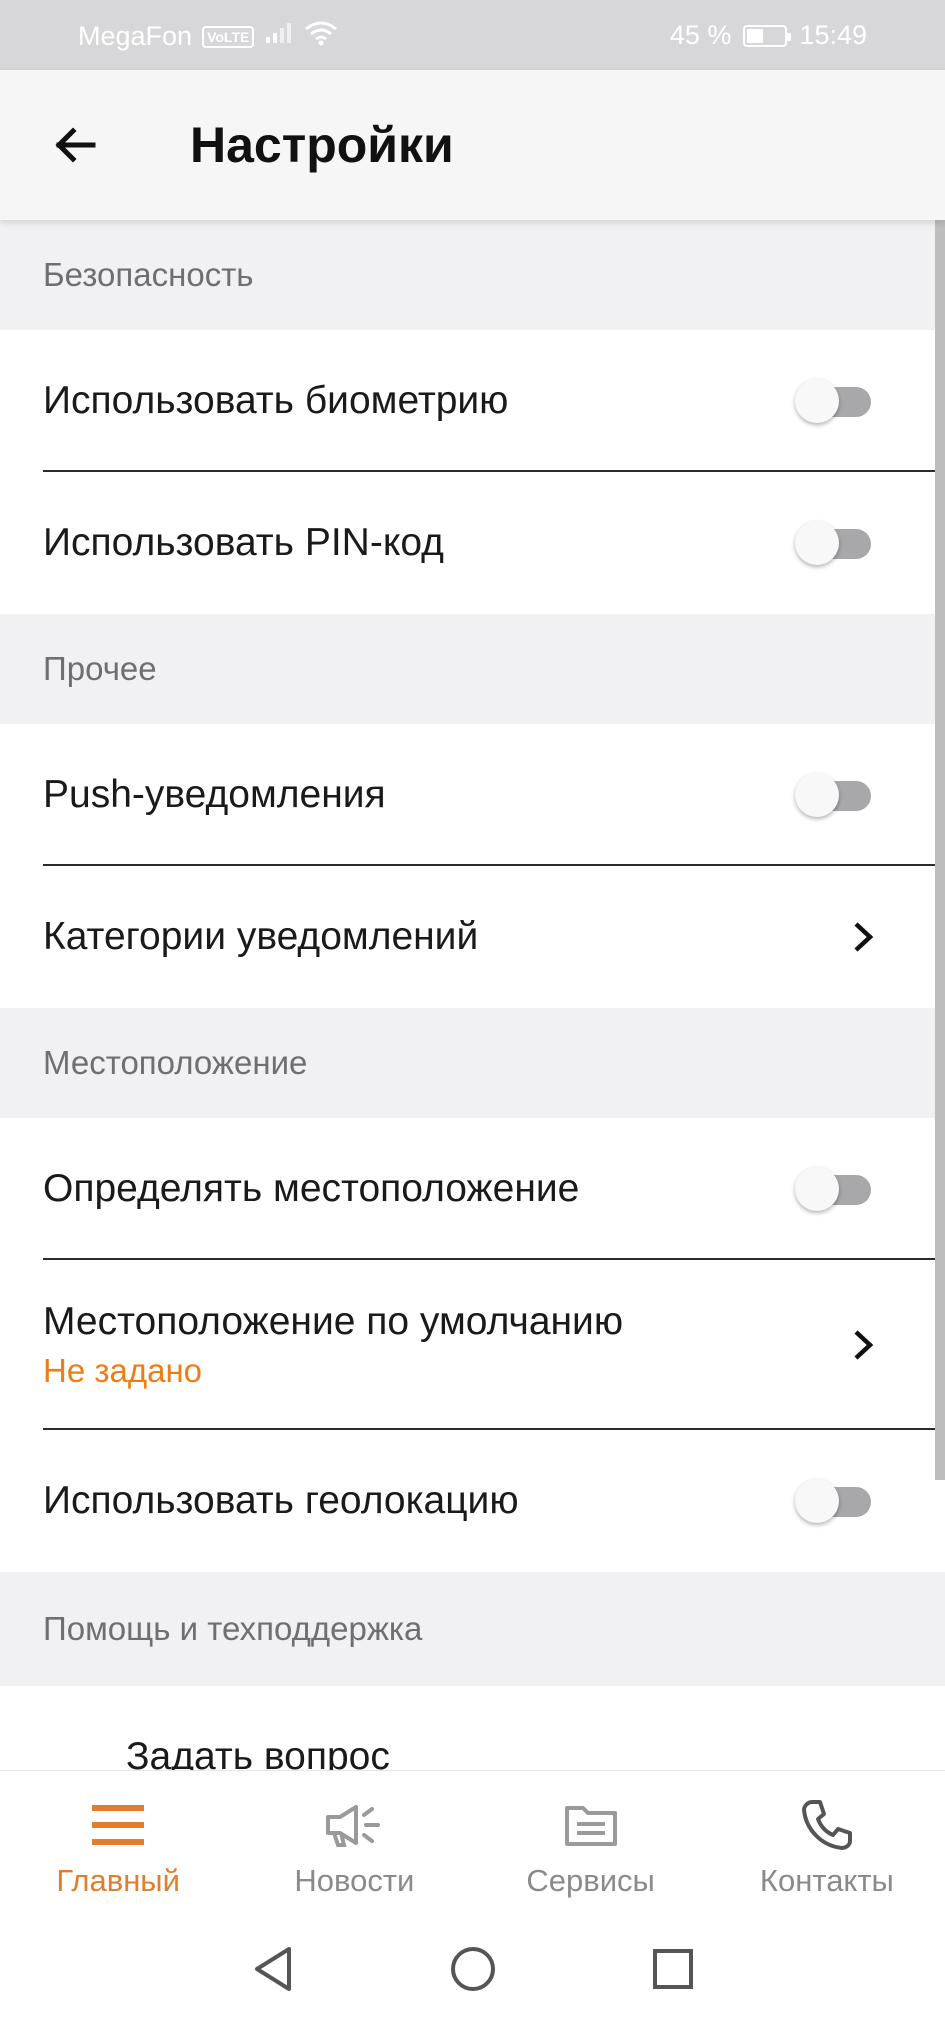 This screenshot has height=2023, width=945. I want to click on nav-item-main: Главный, so click(118, 1843).